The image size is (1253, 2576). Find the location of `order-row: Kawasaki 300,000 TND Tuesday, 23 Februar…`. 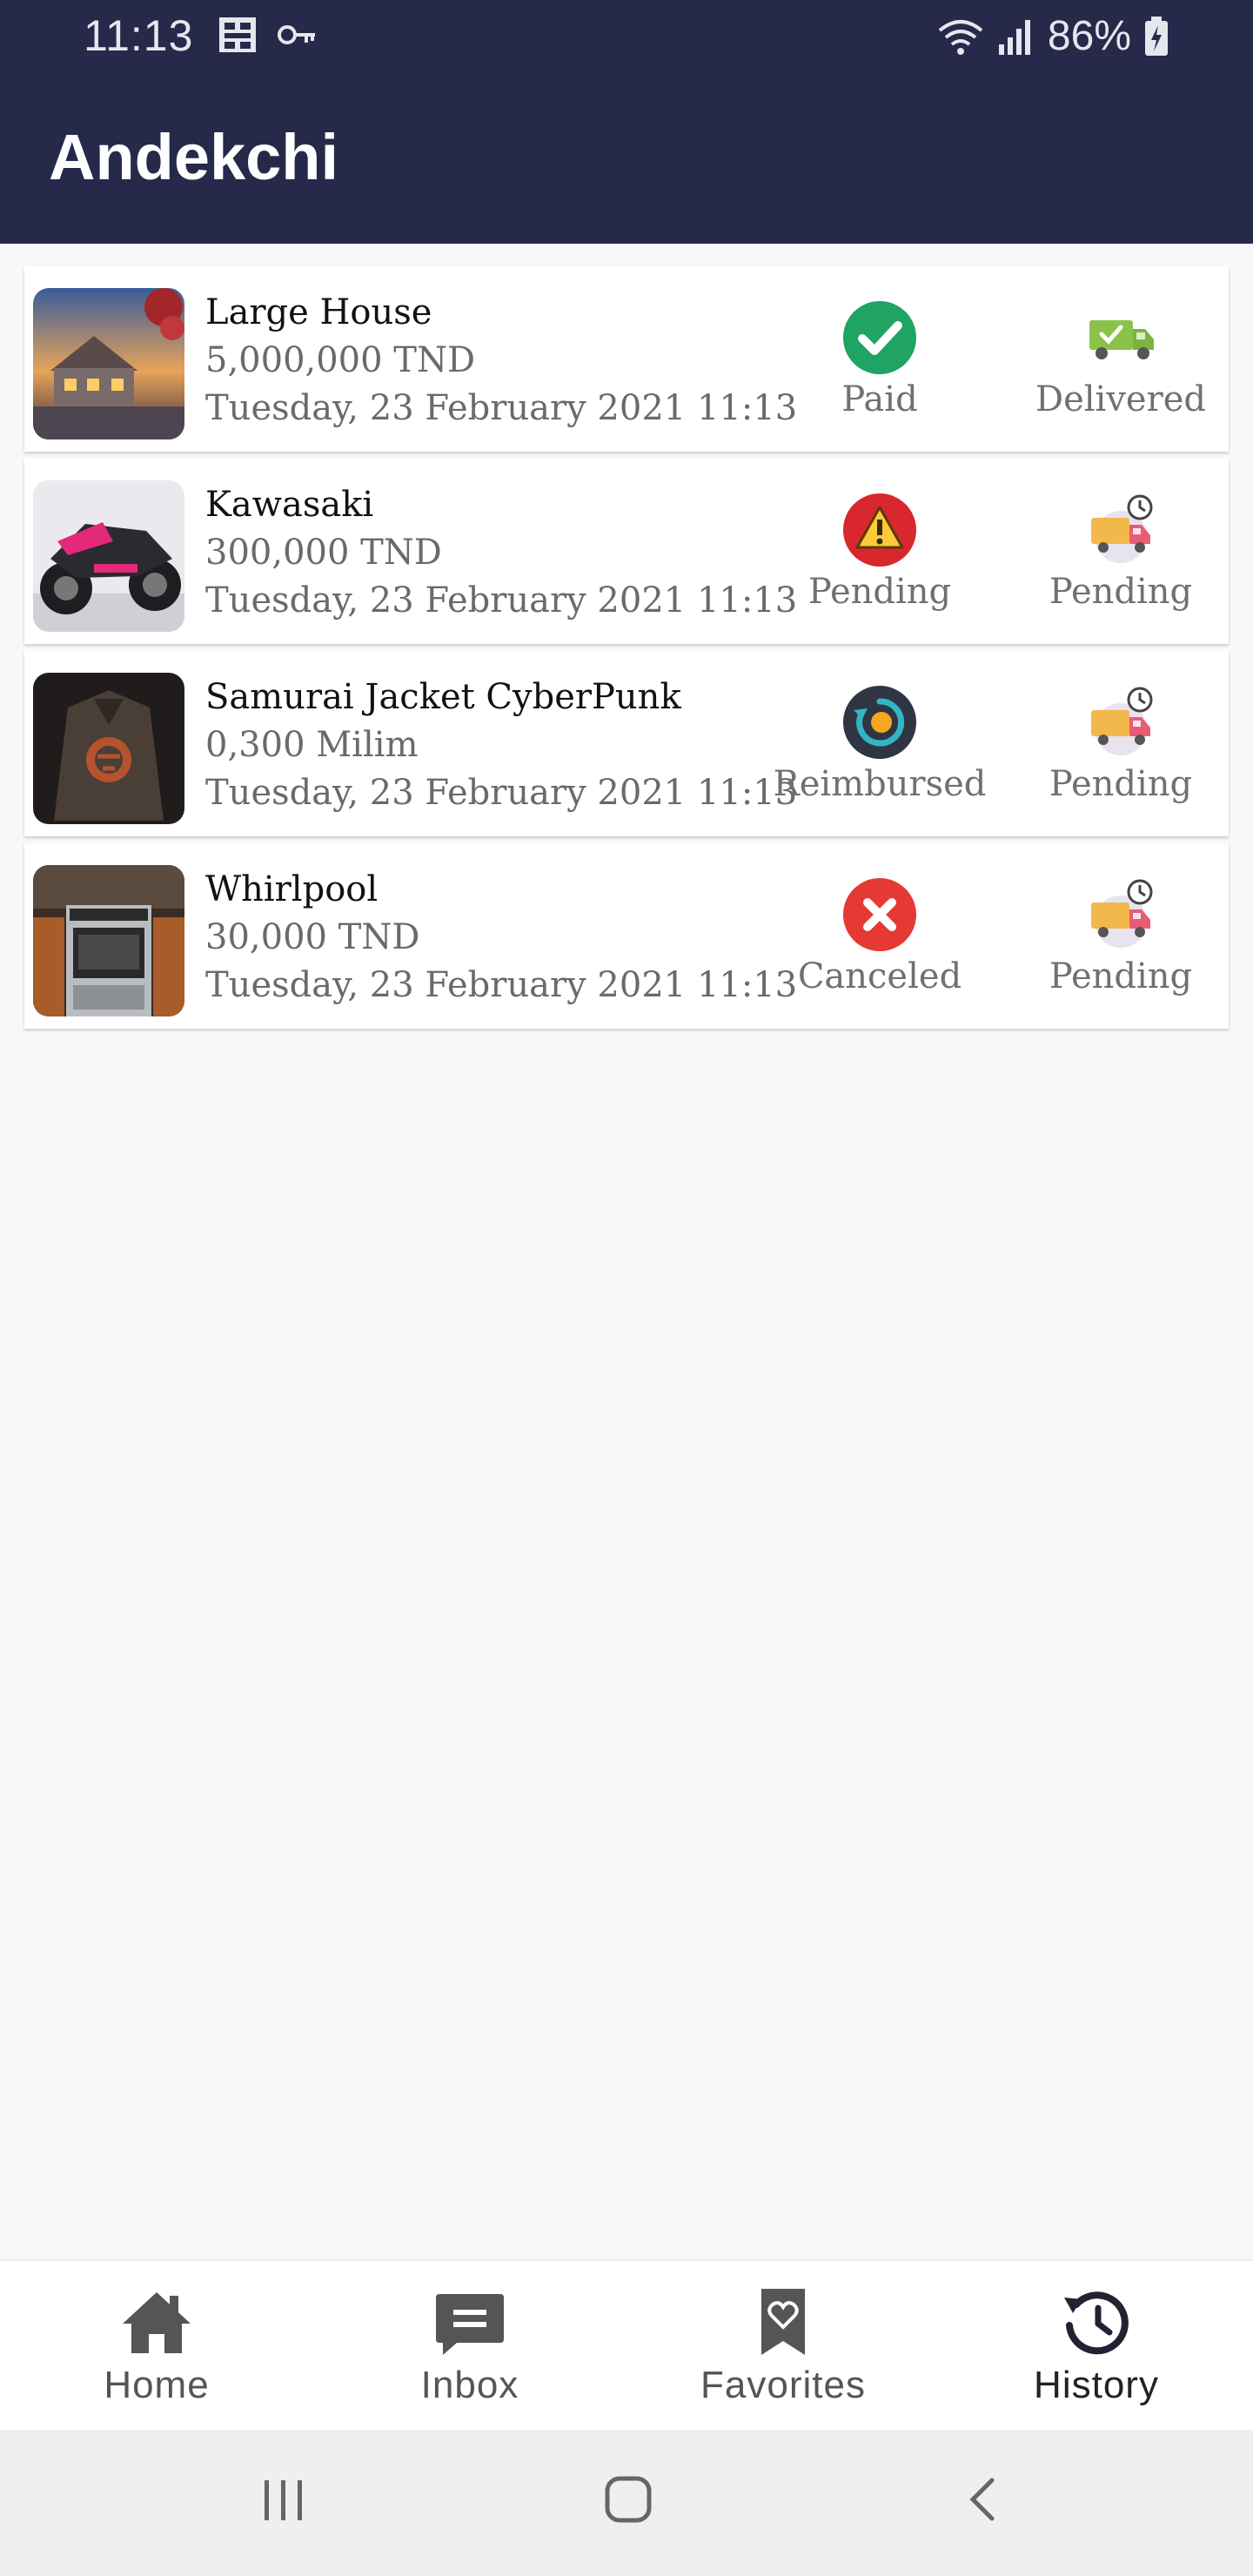

order-row: Kawasaki 300,000 TND Tuesday, 23 Februar… is located at coordinates (626, 552).